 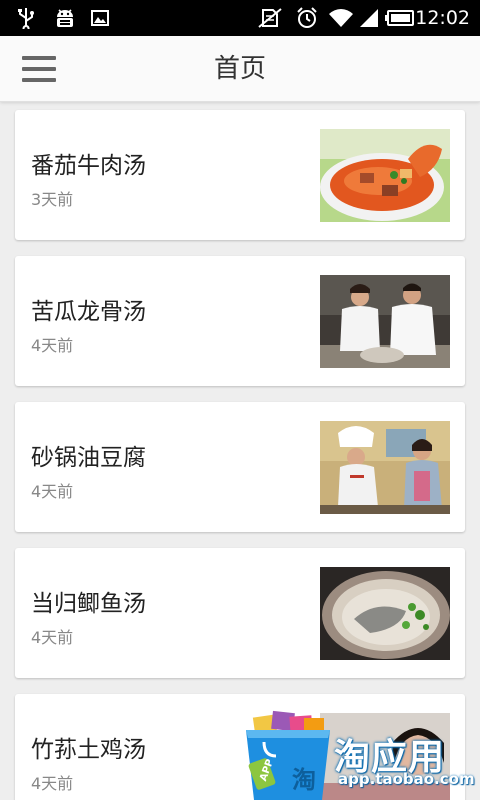 I want to click on gallery-icon, so click(x=100, y=18).